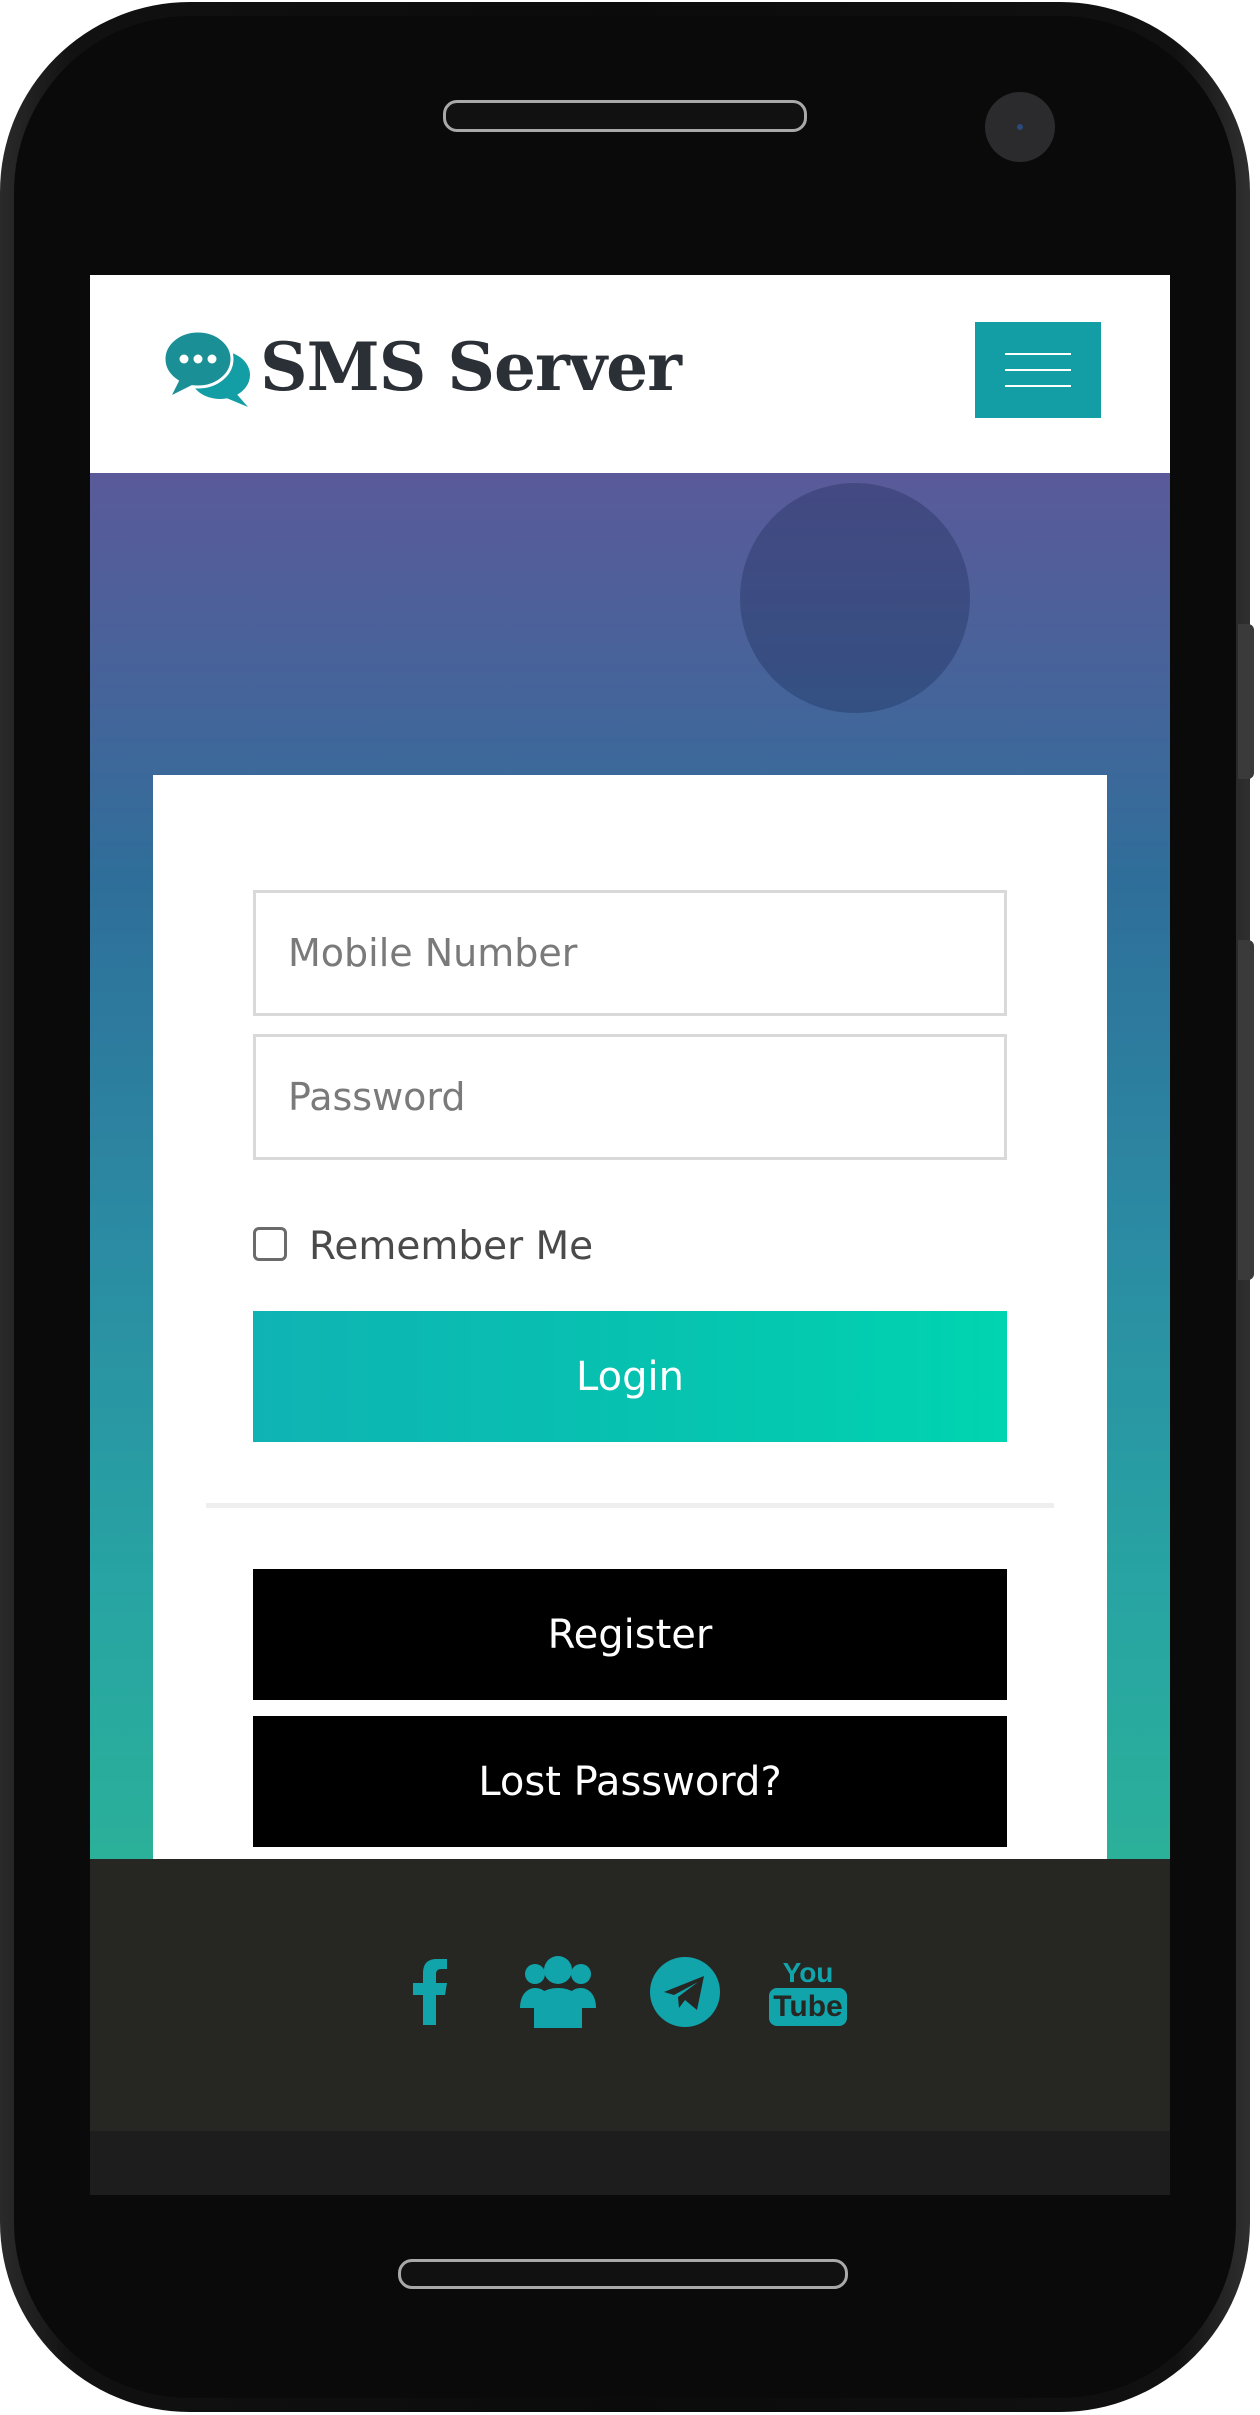  I want to click on group-icon, so click(558, 1992).